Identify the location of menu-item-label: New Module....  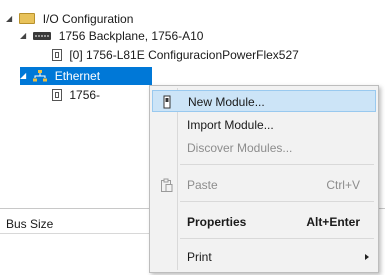
(226, 102).